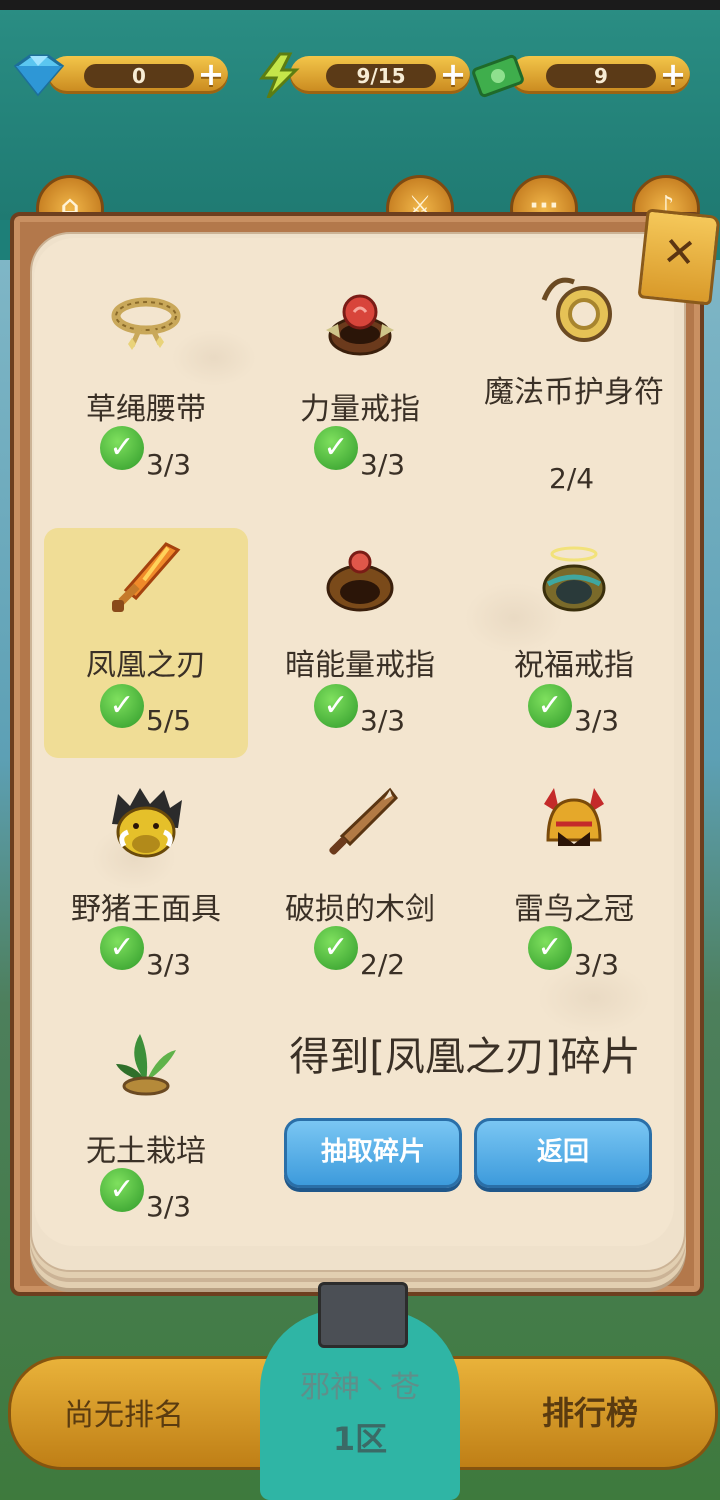 This screenshot has width=720, height=1500. What do you see at coordinates (360, 643) in the screenshot?
I see `item-card: 暗能量戒指 ✓ 3/3` at bounding box center [360, 643].